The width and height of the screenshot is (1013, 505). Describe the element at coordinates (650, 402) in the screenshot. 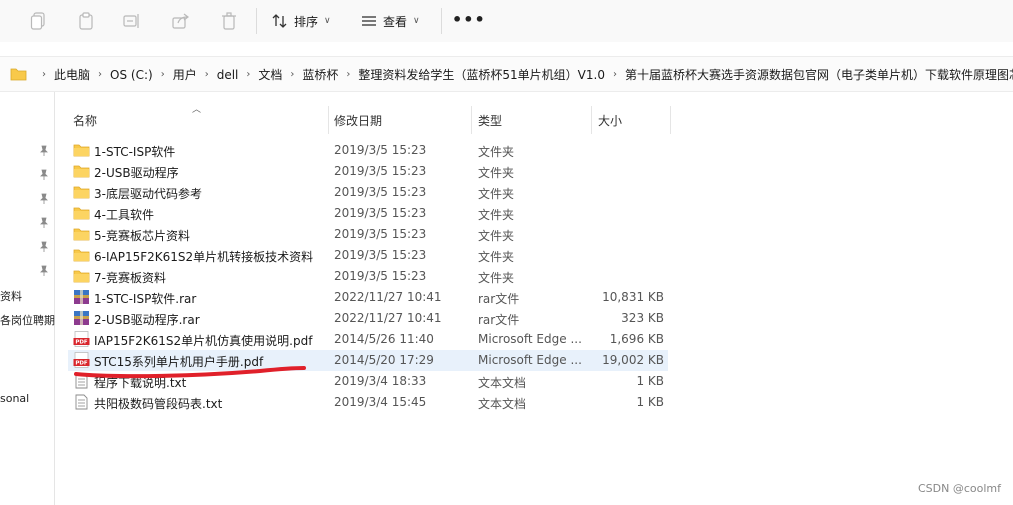

I see `file-size: 1 KB` at that location.